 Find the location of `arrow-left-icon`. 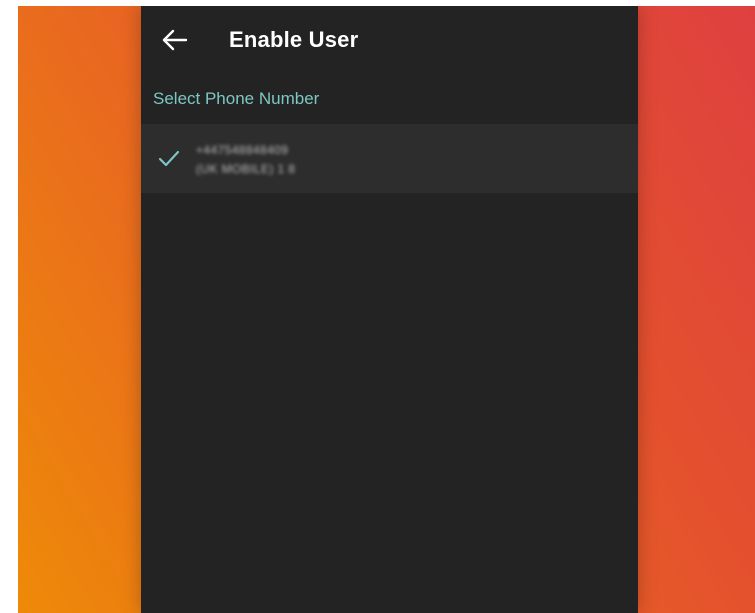

arrow-left-icon is located at coordinates (175, 40).